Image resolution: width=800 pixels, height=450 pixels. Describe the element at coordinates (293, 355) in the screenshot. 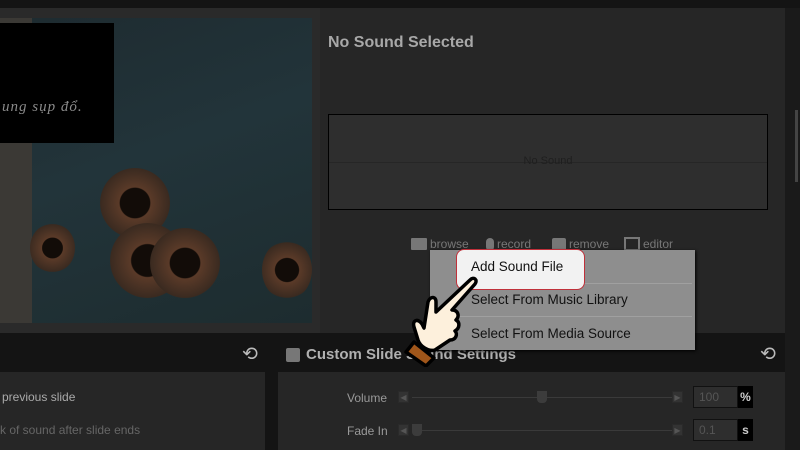

I see `custom-sound-checkbox` at that location.